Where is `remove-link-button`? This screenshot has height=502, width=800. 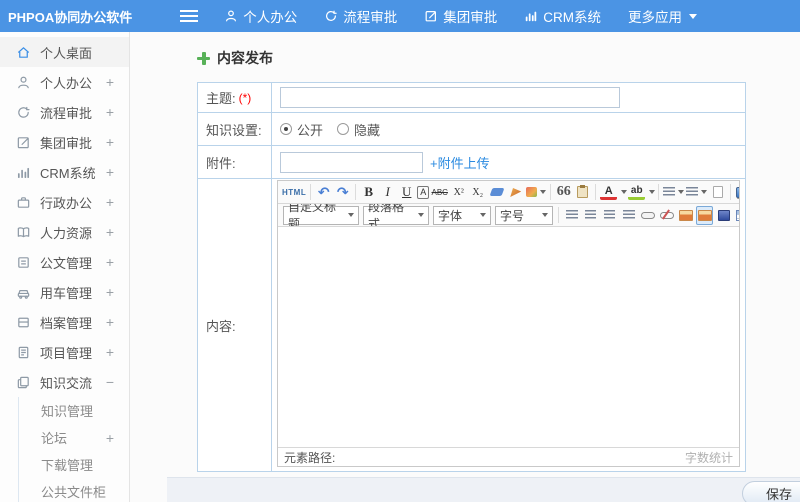
remove-link-button is located at coordinates (666, 215).